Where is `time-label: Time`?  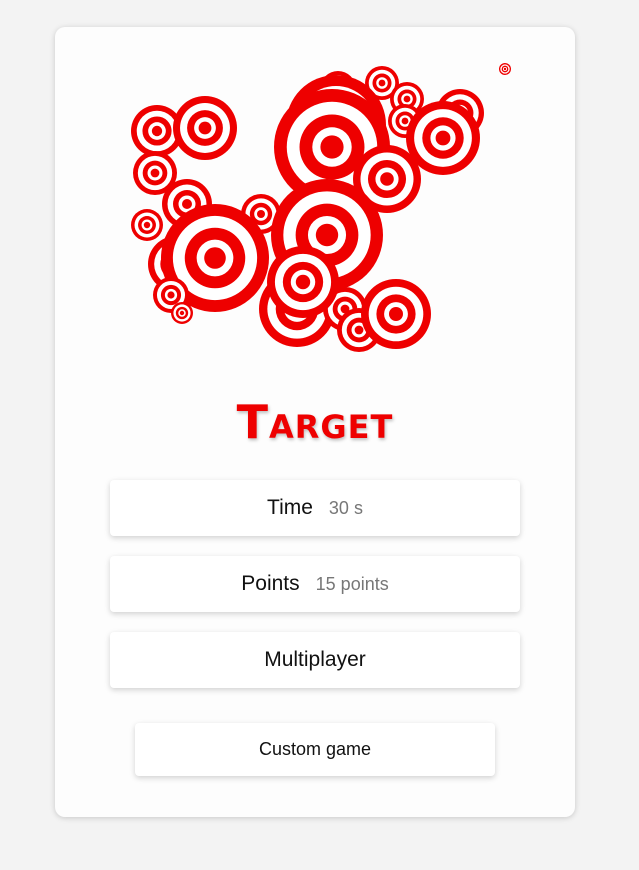
time-label: Time is located at coordinates (290, 507).